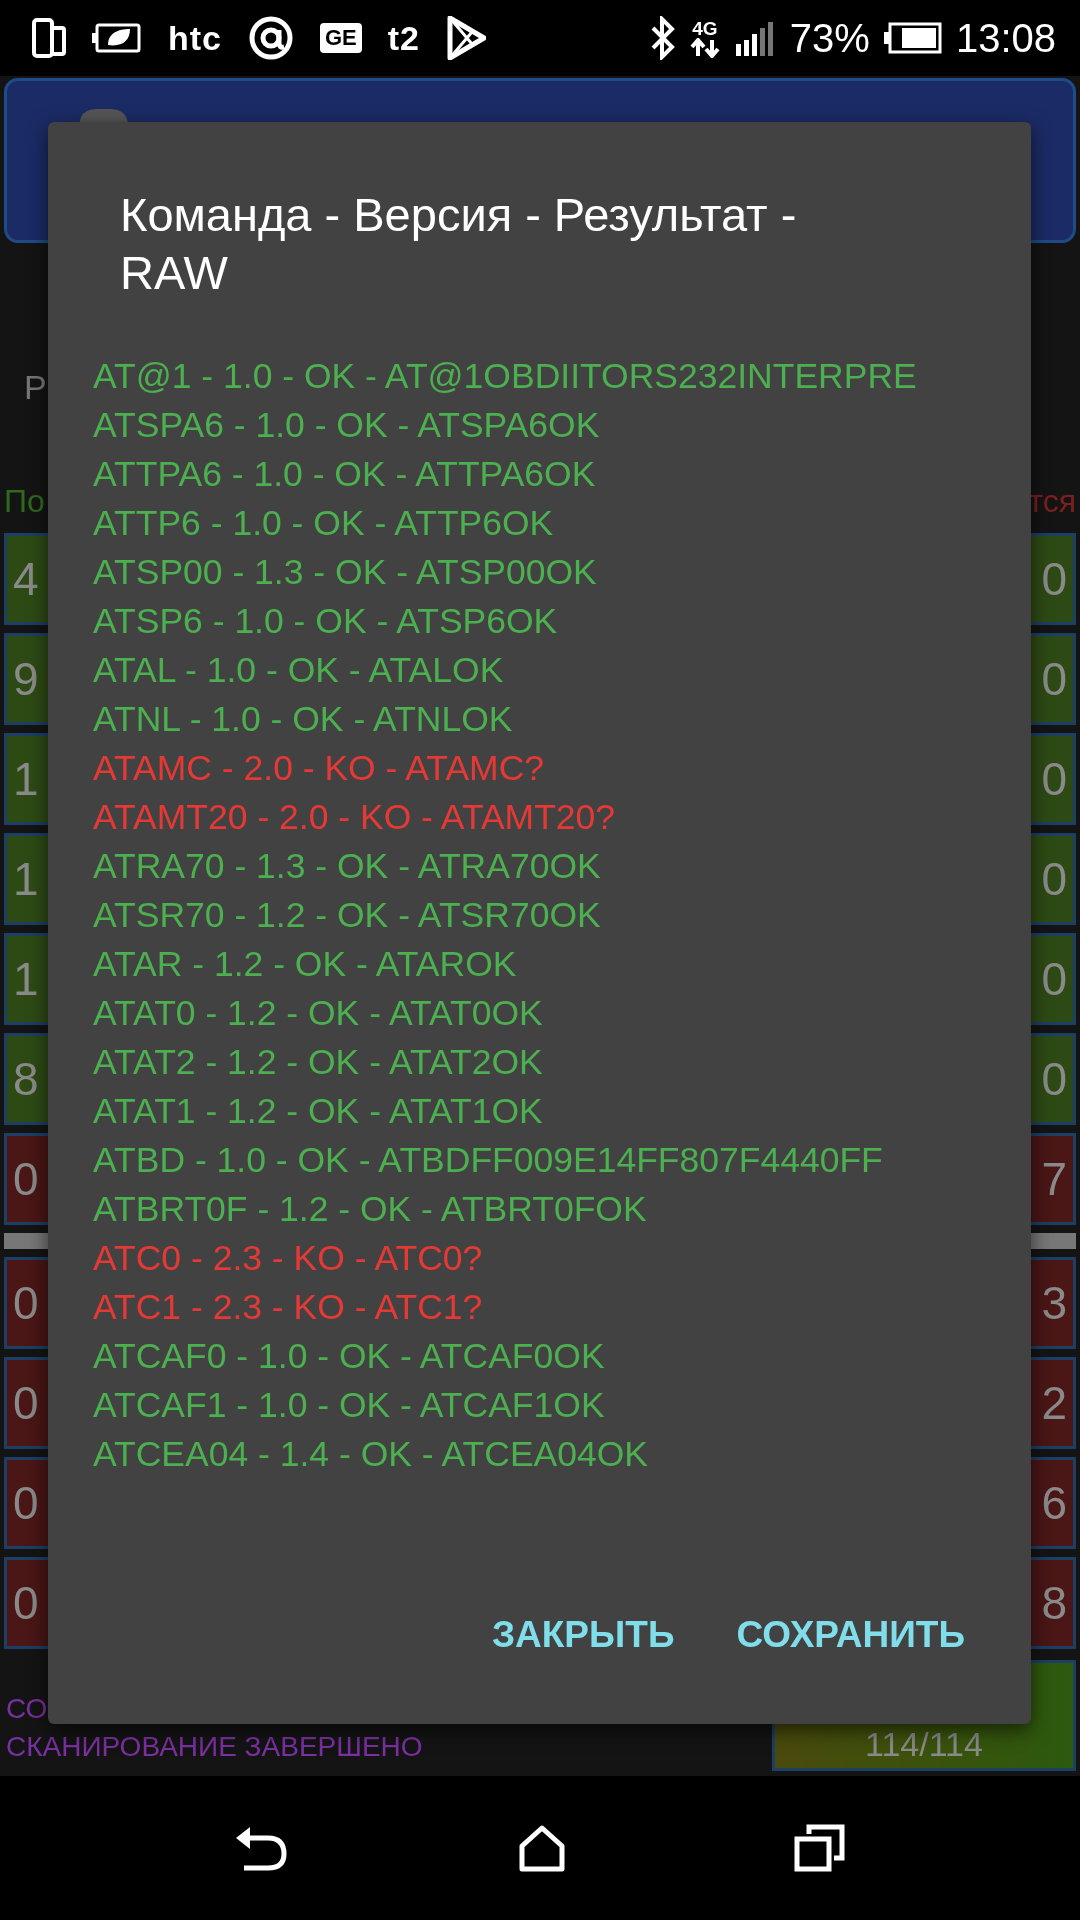 This screenshot has width=1080, height=1920. I want to click on recent-apps-icon, so click(820, 1848).